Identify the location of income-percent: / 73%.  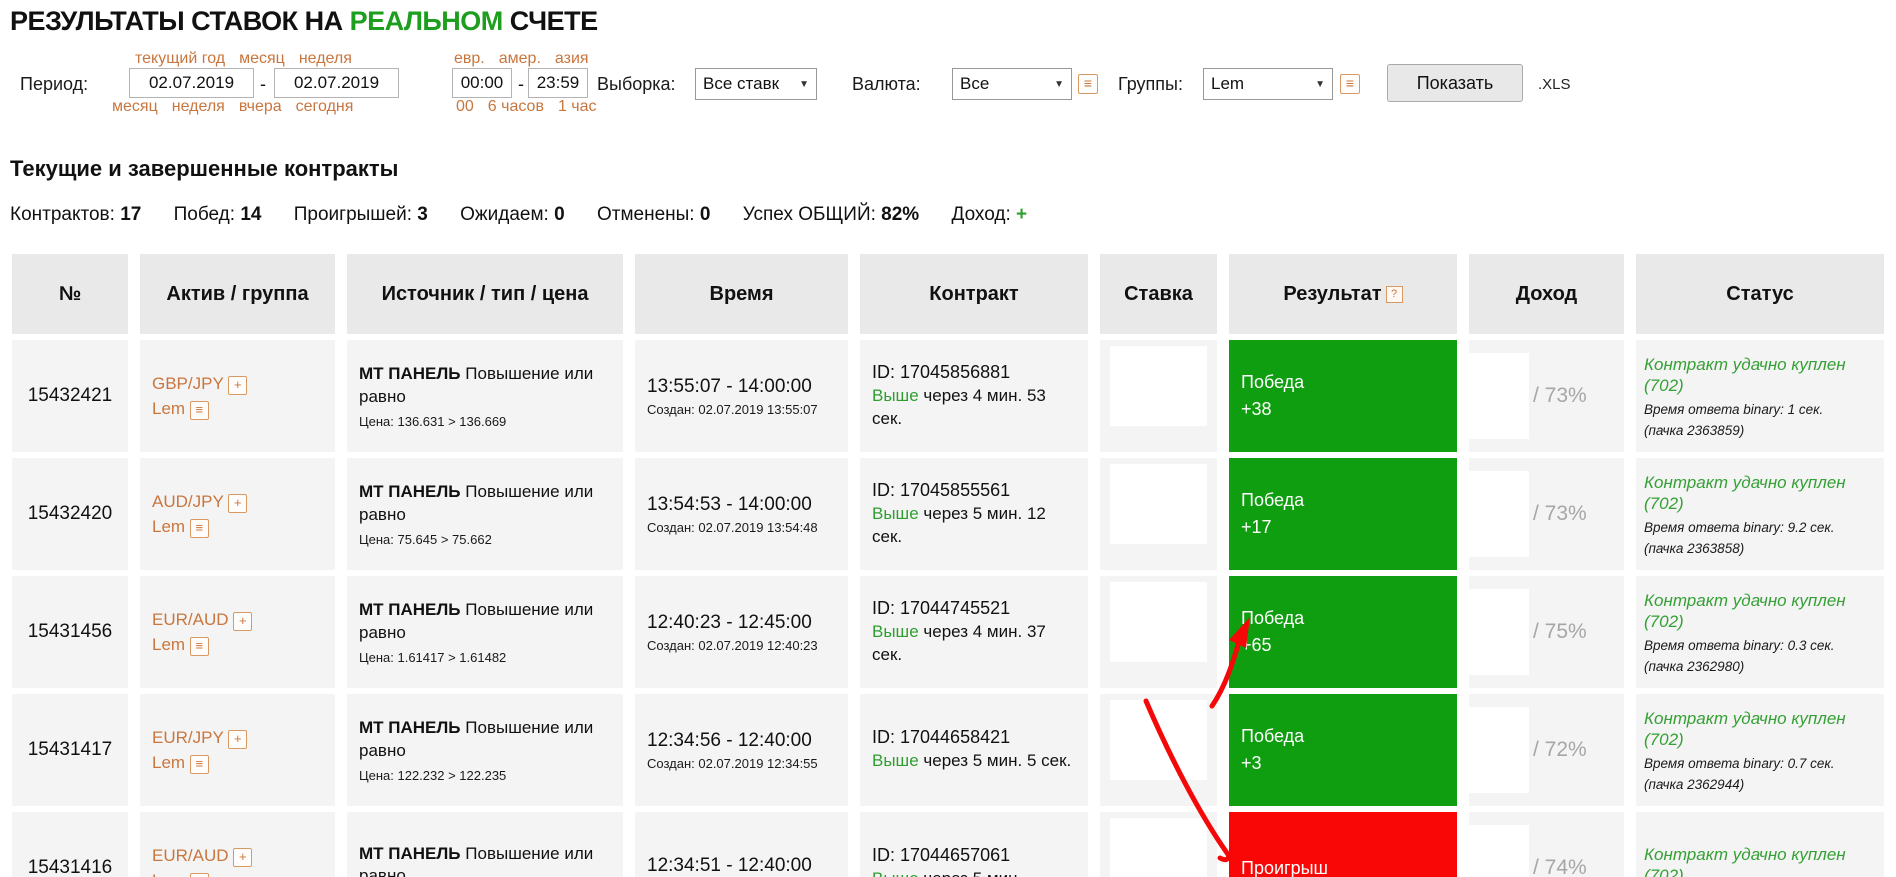
(1560, 513).